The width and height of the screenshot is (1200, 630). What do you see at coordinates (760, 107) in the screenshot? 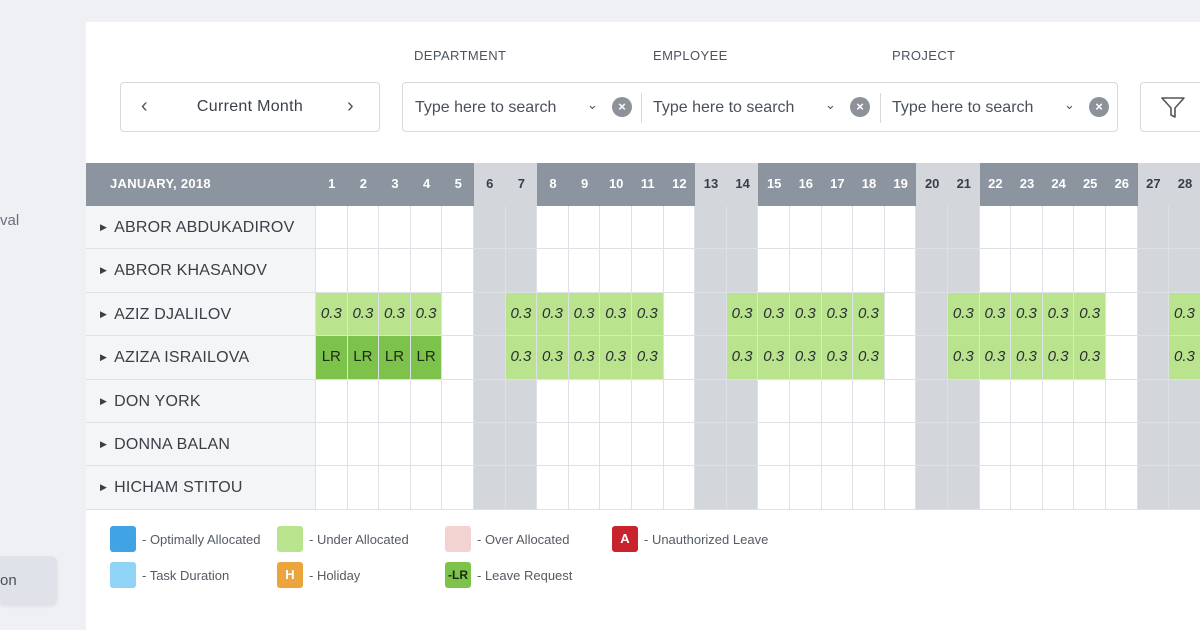
I see `employee-search: Type here to search ⌄ ×` at bounding box center [760, 107].